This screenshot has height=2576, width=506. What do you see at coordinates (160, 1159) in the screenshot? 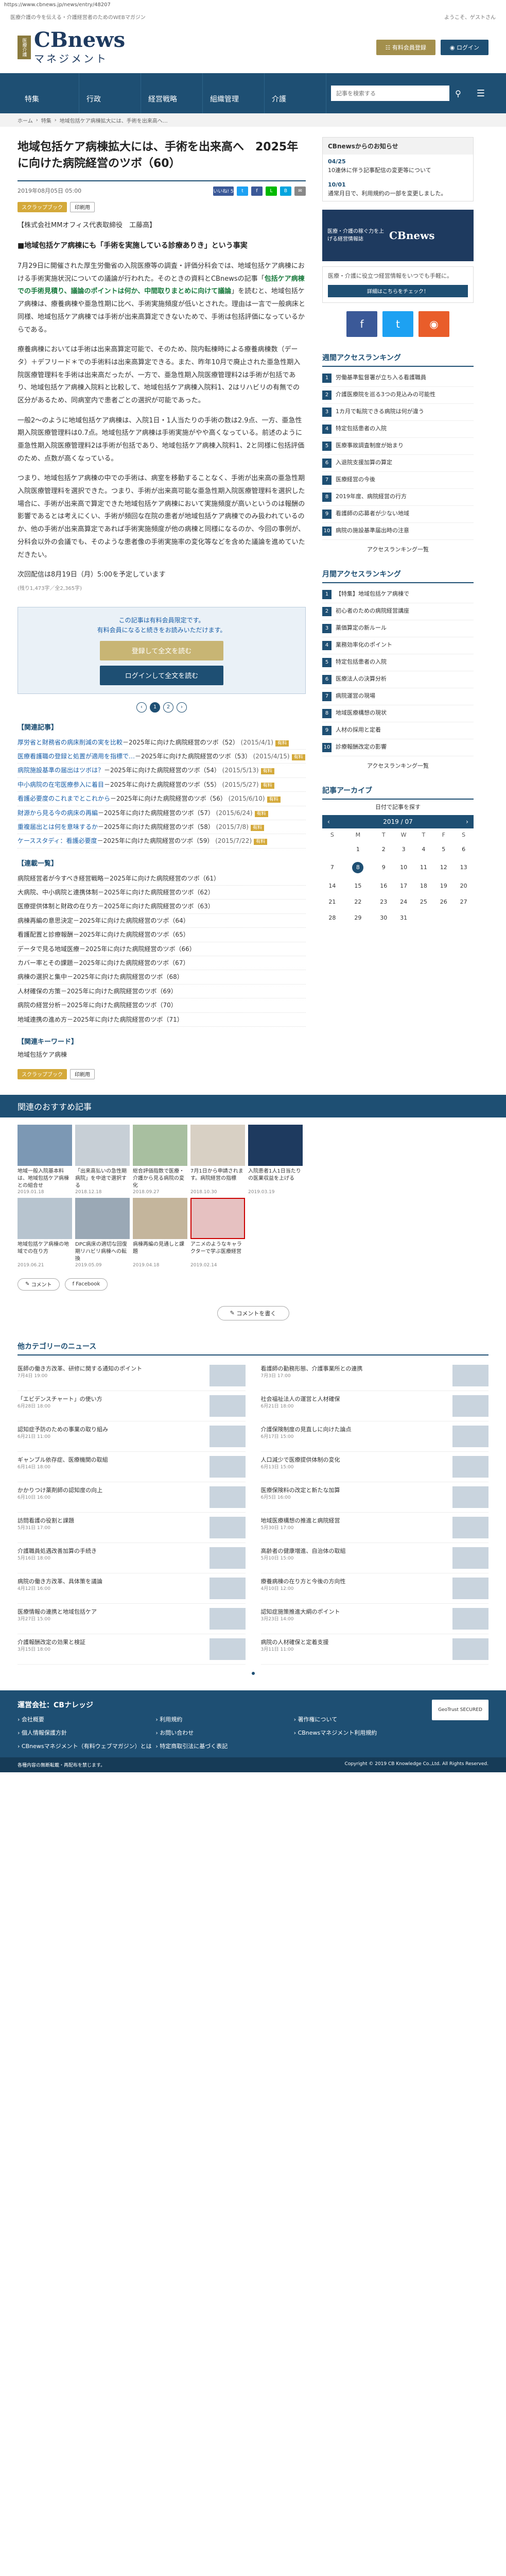
I see `recommended-card: 総合評価指数で医療・介護から見る病院の変化 2018.09.27` at bounding box center [160, 1159].